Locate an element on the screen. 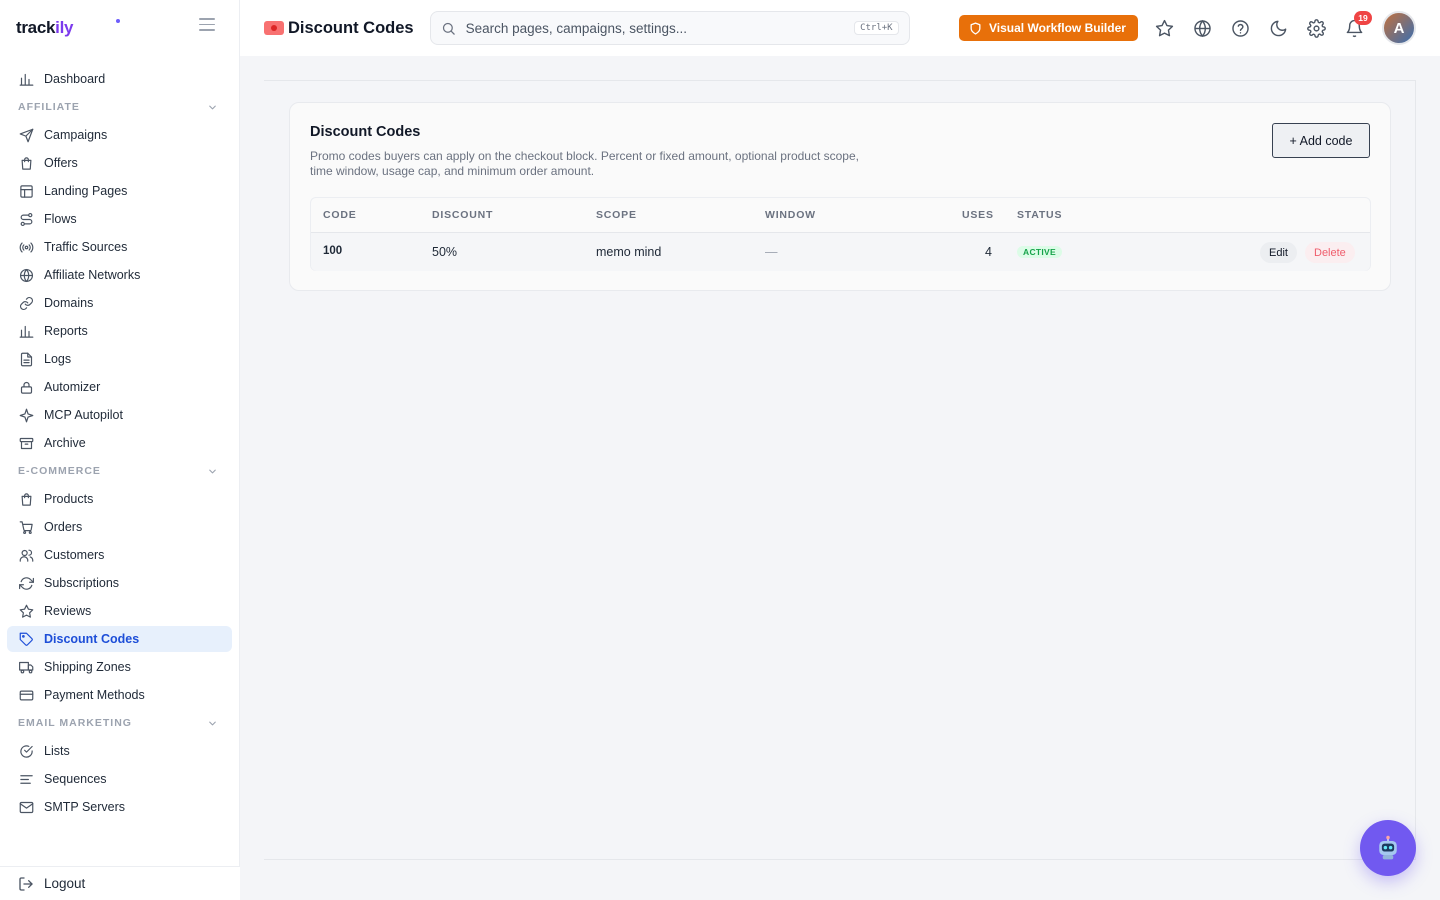  credit-card-icon is located at coordinates (26, 695).